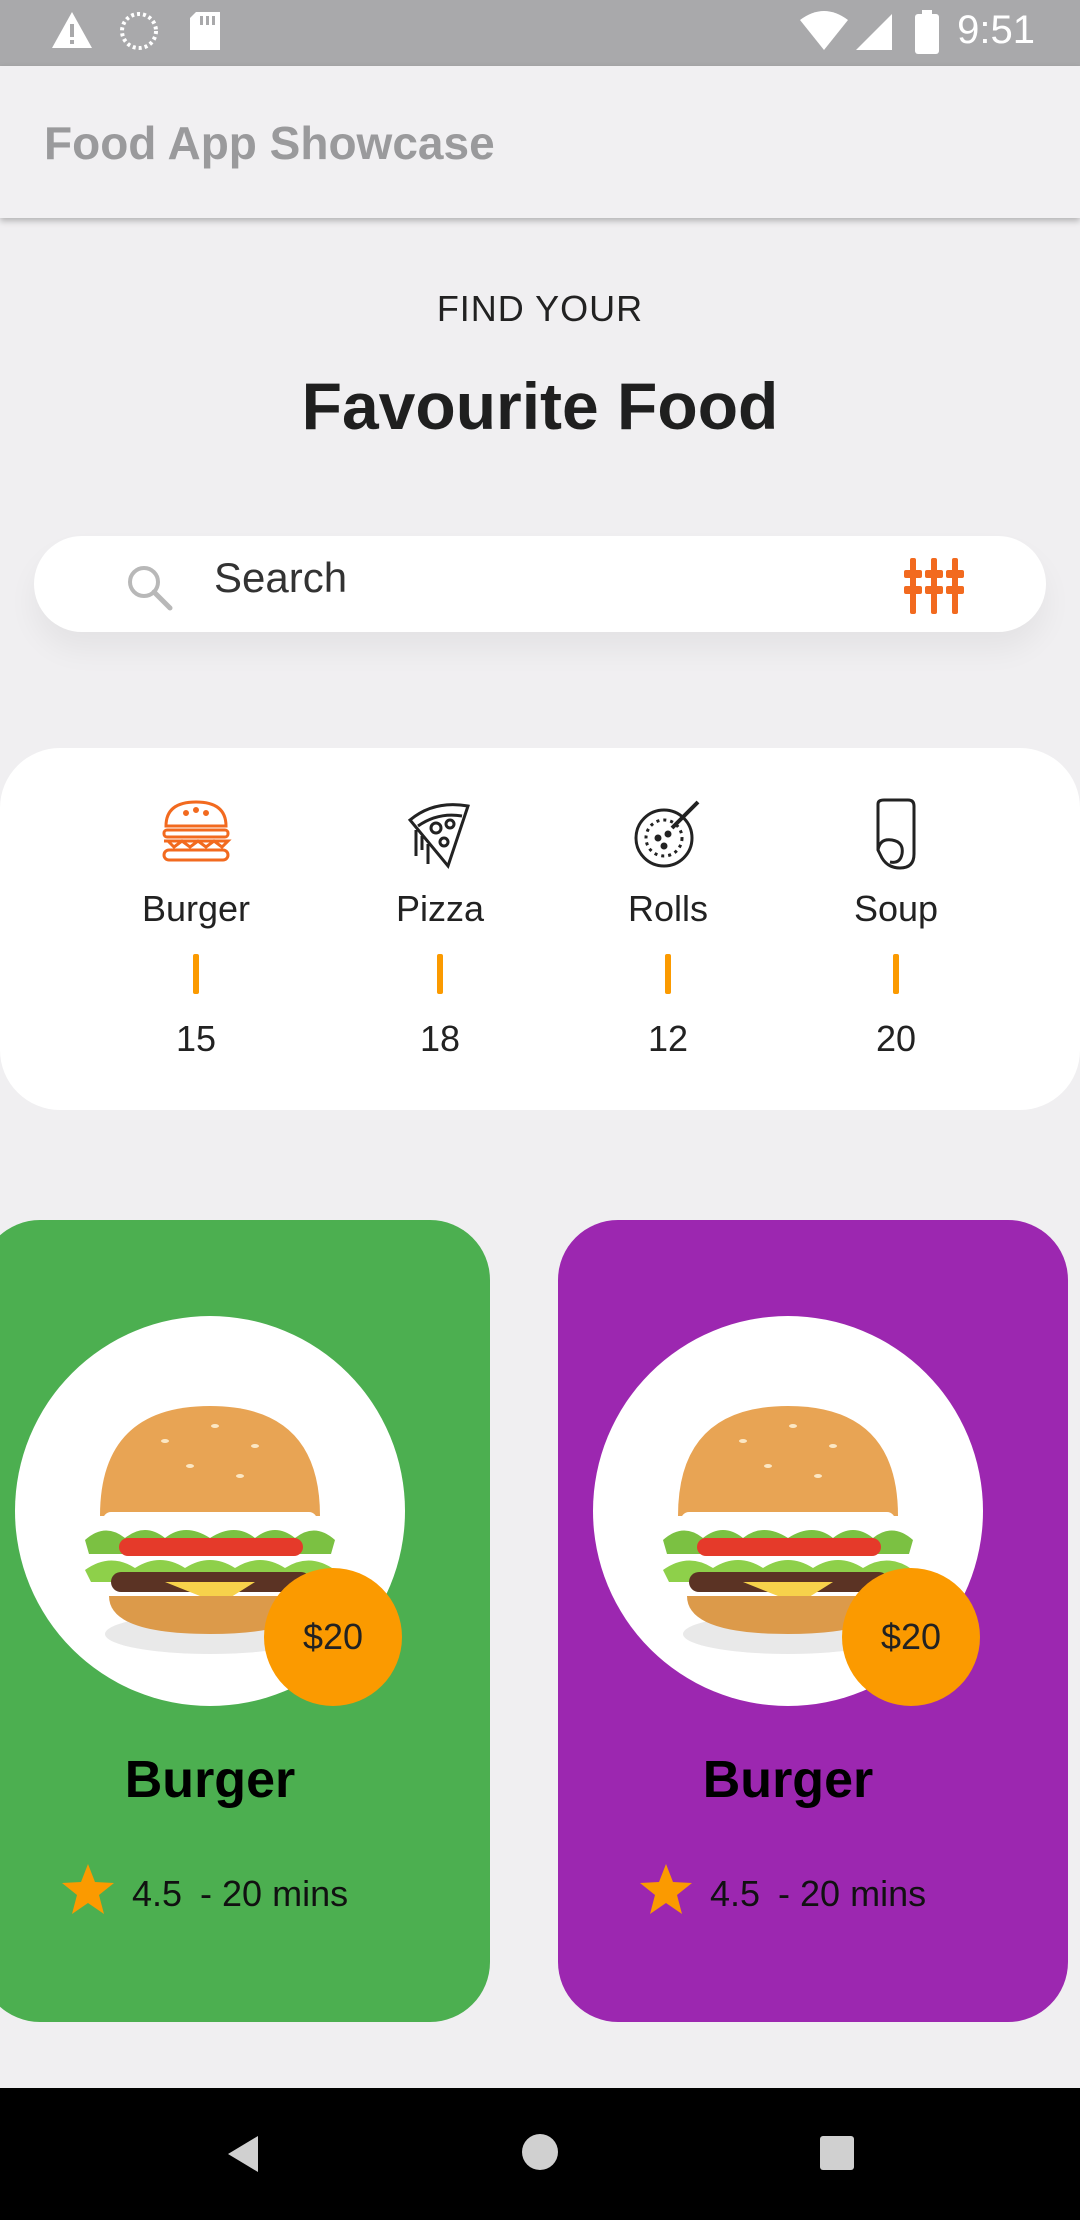 The width and height of the screenshot is (1080, 2220). What do you see at coordinates (668, 1038) in the screenshot?
I see `category-count: 12` at bounding box center [668, 1038].